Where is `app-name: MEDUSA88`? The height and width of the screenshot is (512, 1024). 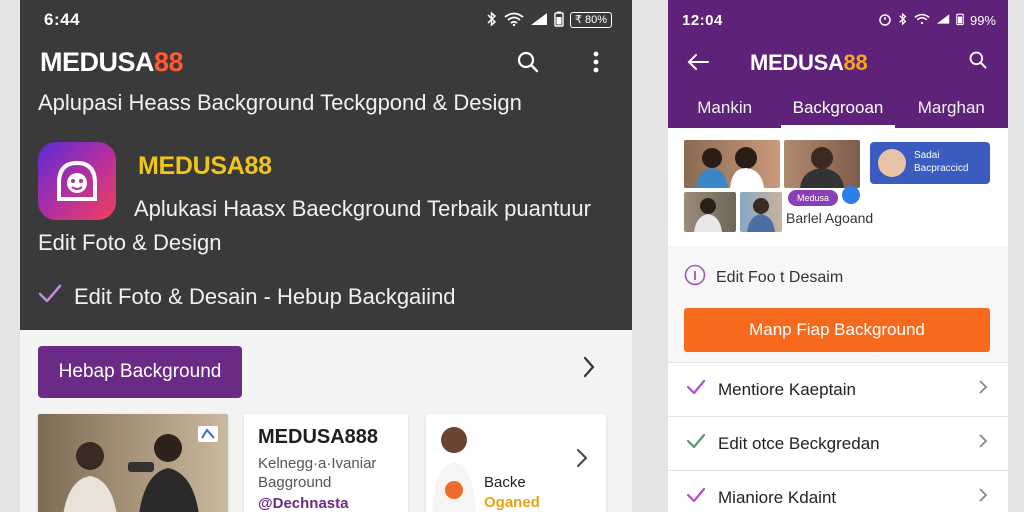 app-name: MEDUSA88 is located at coordinates (205, 166).